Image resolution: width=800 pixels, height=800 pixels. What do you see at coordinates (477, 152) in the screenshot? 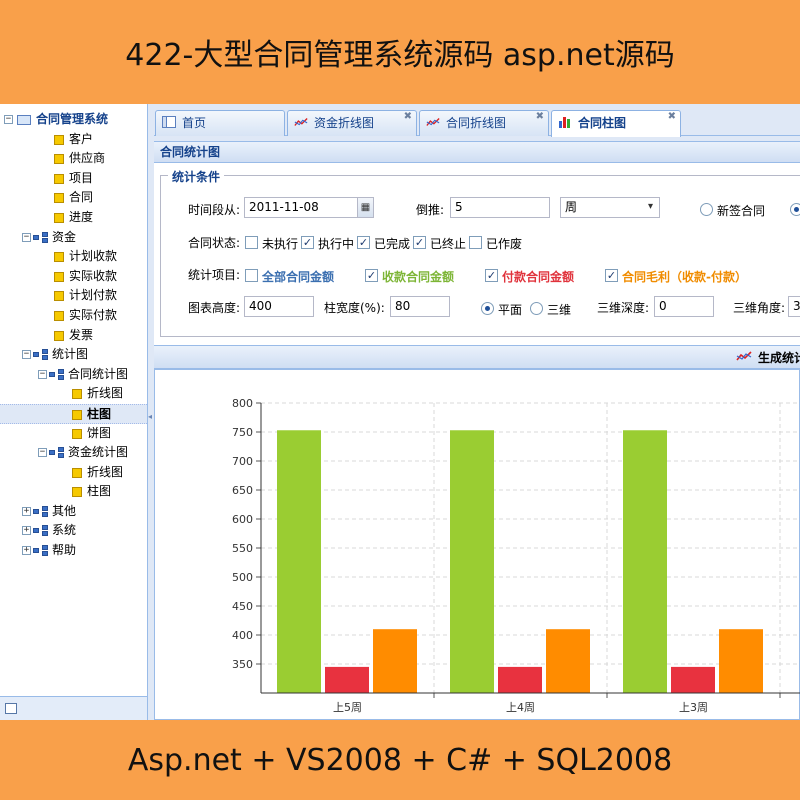
I see `panel-title: 合同统计图` at bounding box center [477, 152].